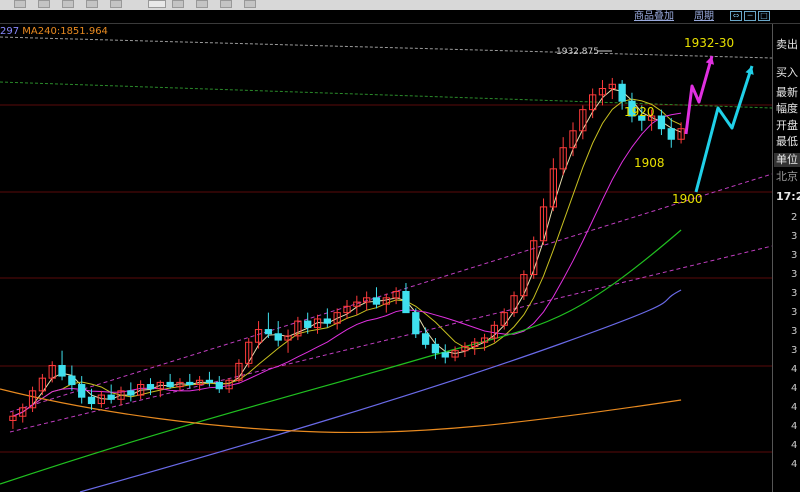  Describe the element at coordinates (787, 160) in the screenshot. I see `unit-label: 单位` at that location.